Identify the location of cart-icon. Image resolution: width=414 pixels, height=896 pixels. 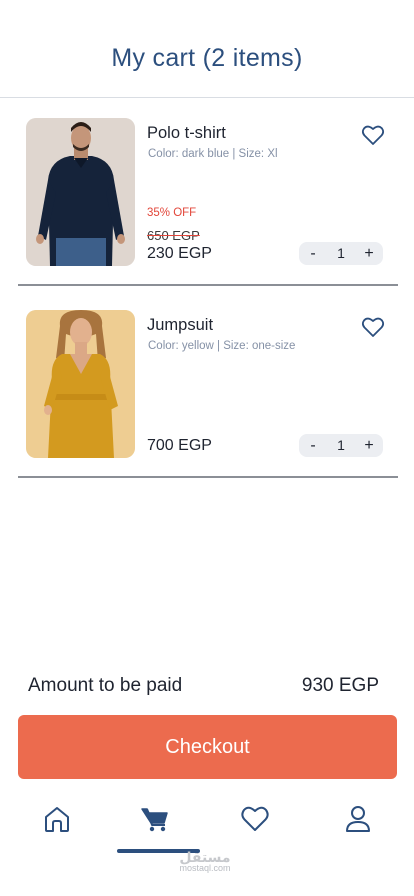
(154, 820).